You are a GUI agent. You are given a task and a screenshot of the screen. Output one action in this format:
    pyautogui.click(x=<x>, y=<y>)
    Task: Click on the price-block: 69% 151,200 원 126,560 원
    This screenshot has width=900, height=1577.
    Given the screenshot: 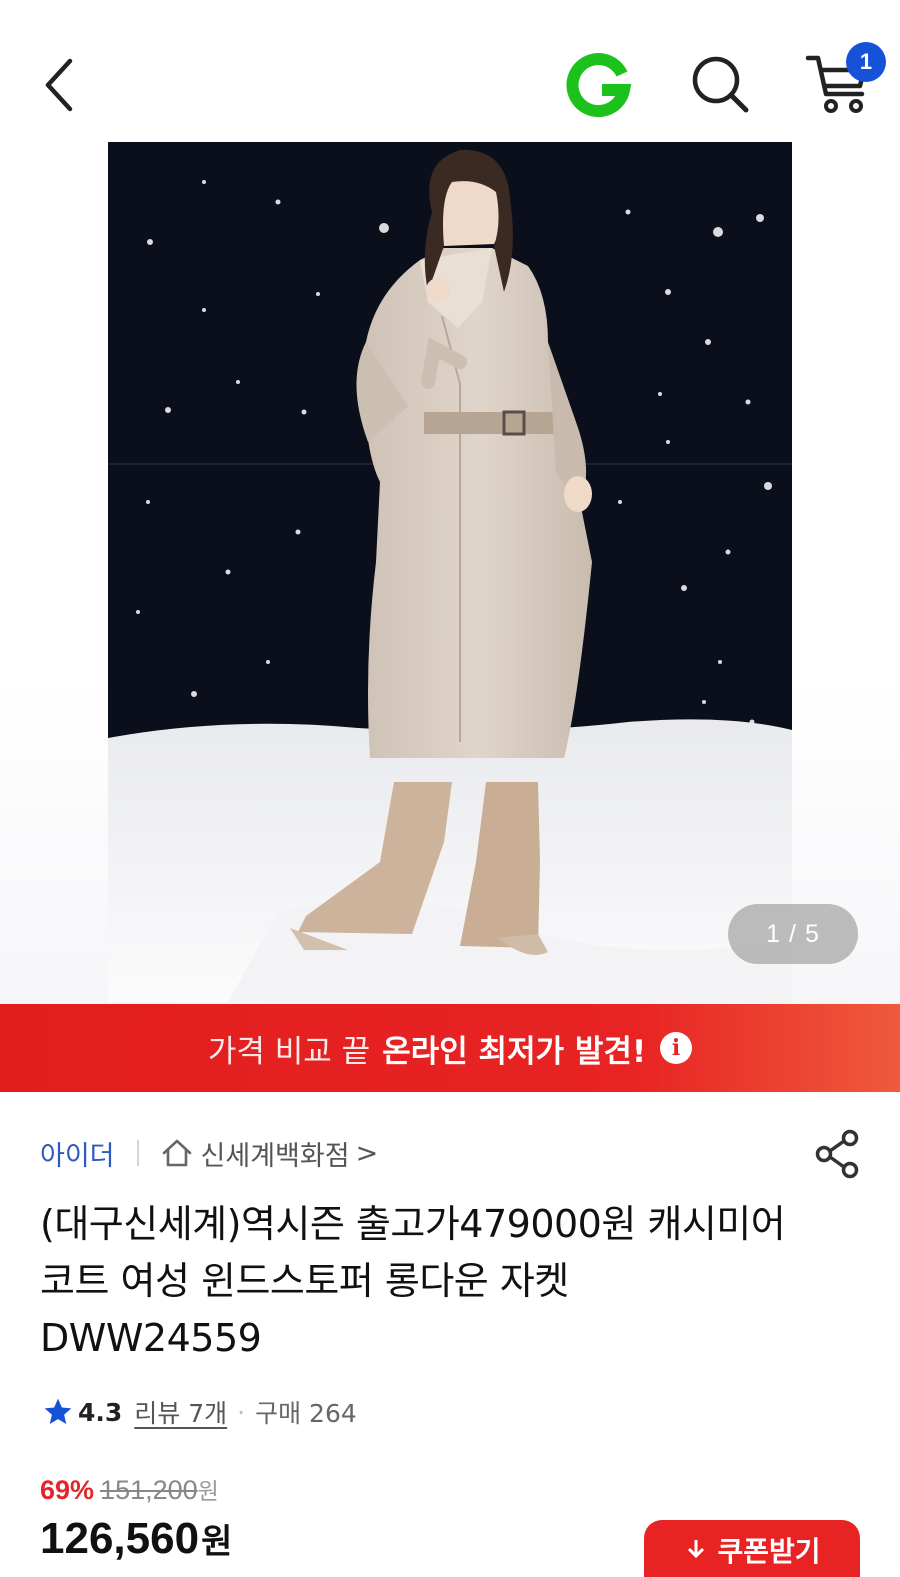 What is the action you would take?
    pyautogui.click(x=136, y=1518)
    